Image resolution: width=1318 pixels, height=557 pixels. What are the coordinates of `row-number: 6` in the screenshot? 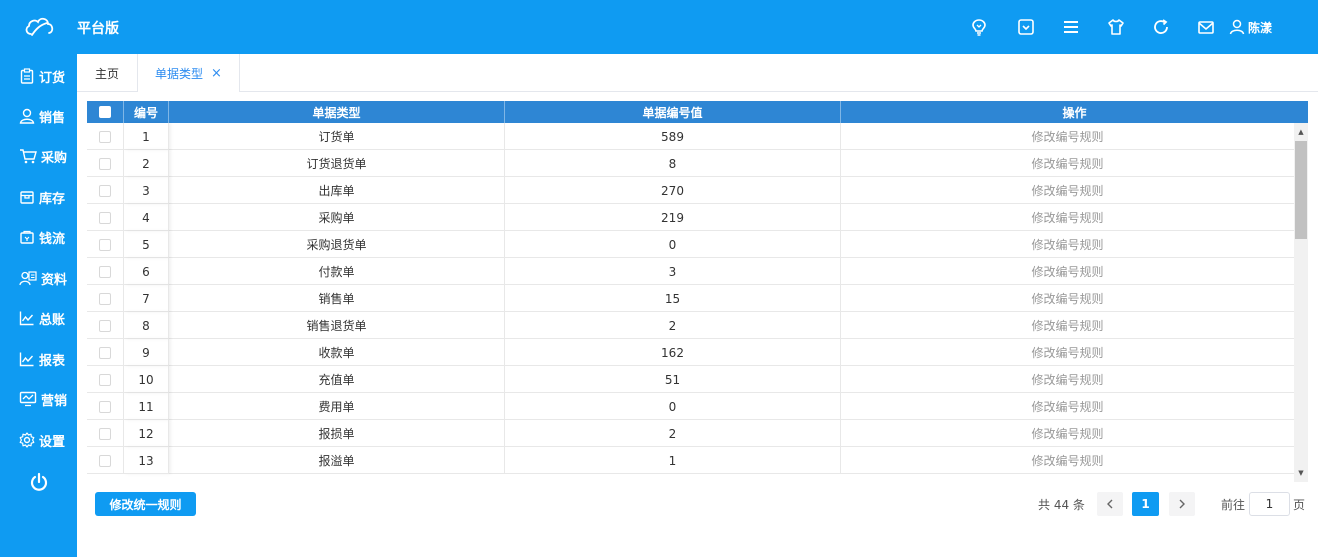 It's located at (146, 271).